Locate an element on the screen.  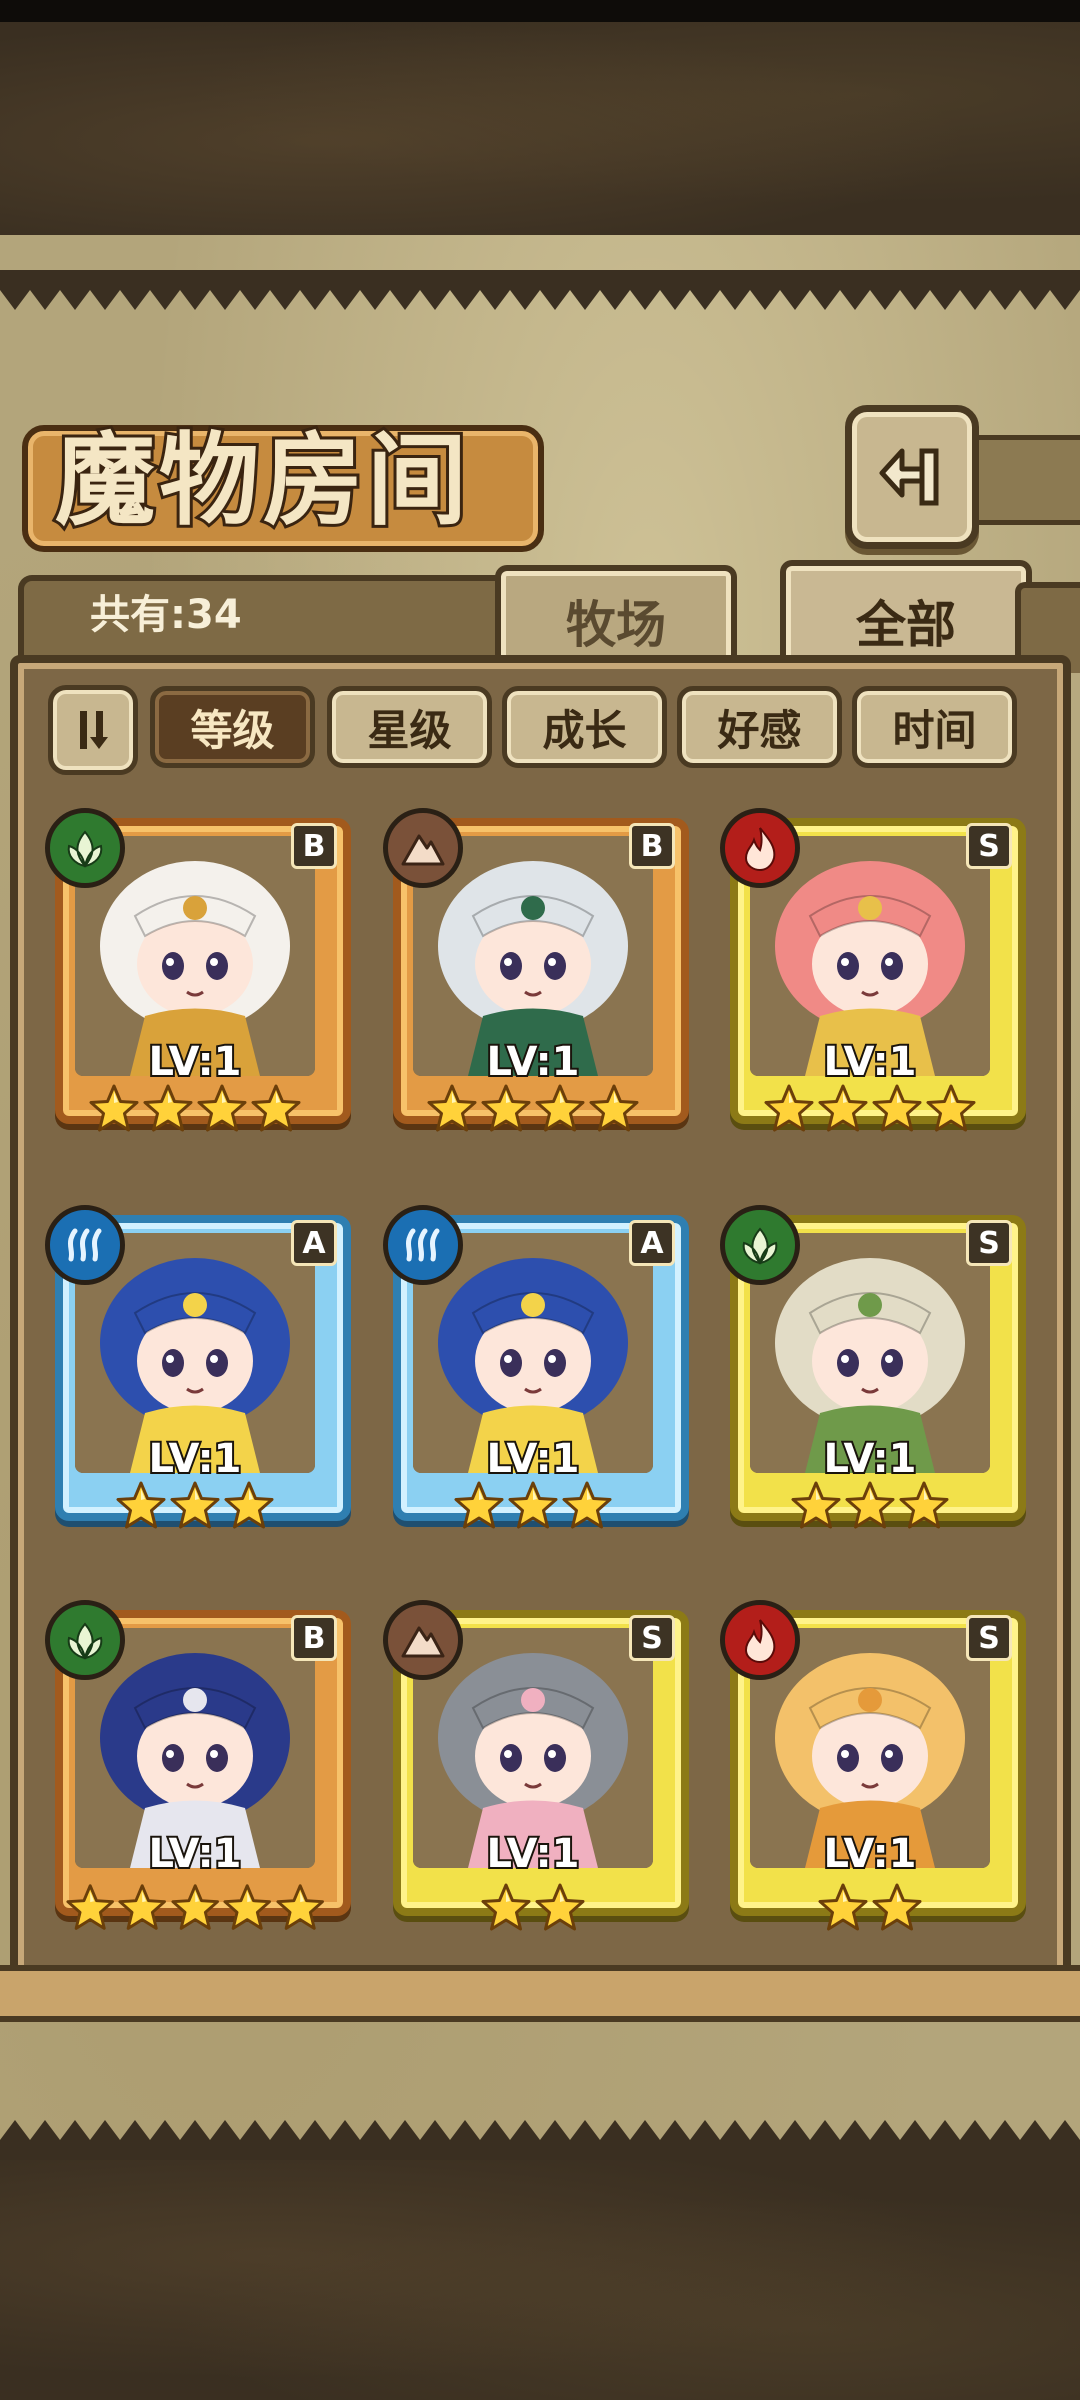
panel-footer-rail is located at coordinates (540, 1993).